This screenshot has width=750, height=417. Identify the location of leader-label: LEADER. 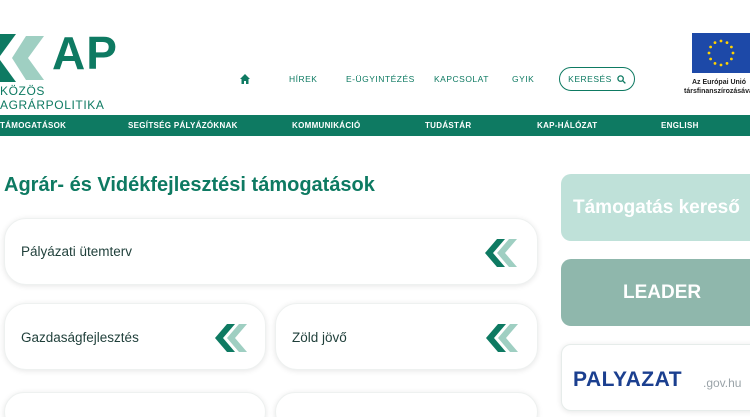
(662, 292).